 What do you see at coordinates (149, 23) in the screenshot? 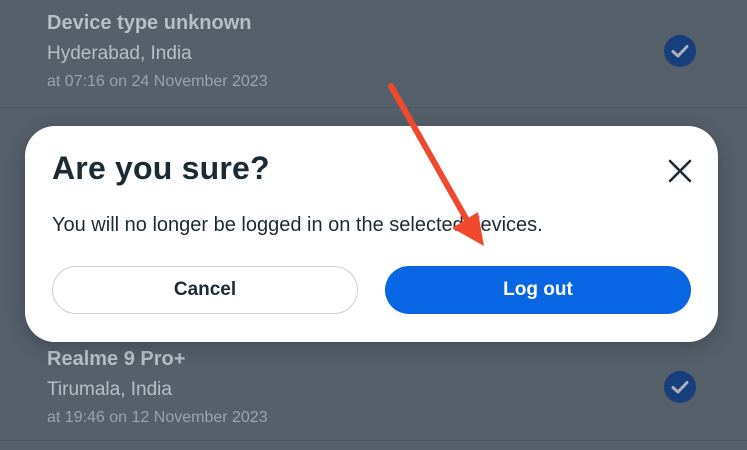
I see `device-name: Device type unknown` at bounding box center [149, 23].